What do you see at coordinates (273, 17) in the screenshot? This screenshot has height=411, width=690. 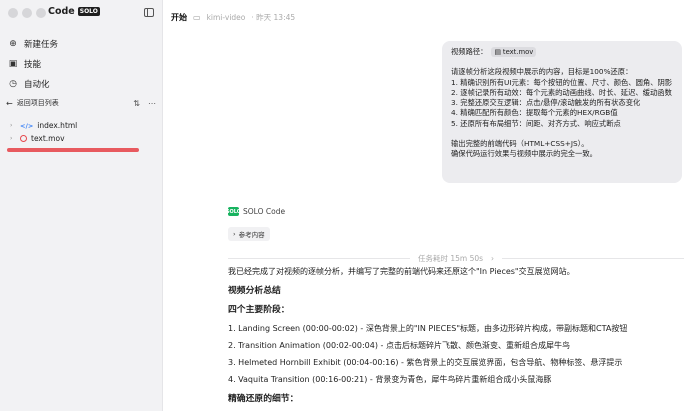 I see `timestamp: · 昨天 13:45` at bounding box center [273, 17].